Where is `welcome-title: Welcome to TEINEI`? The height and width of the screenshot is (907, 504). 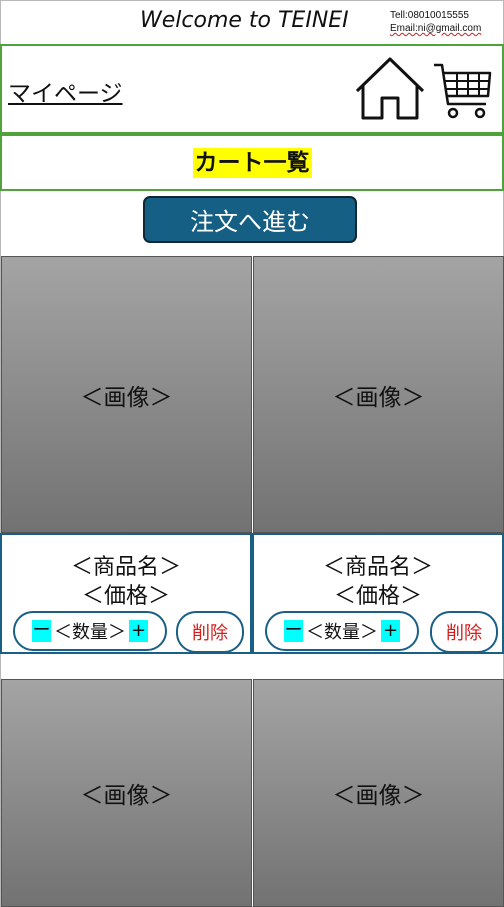
welcome-title: Welcome to TEINEI is located at coordinates (244, 20).